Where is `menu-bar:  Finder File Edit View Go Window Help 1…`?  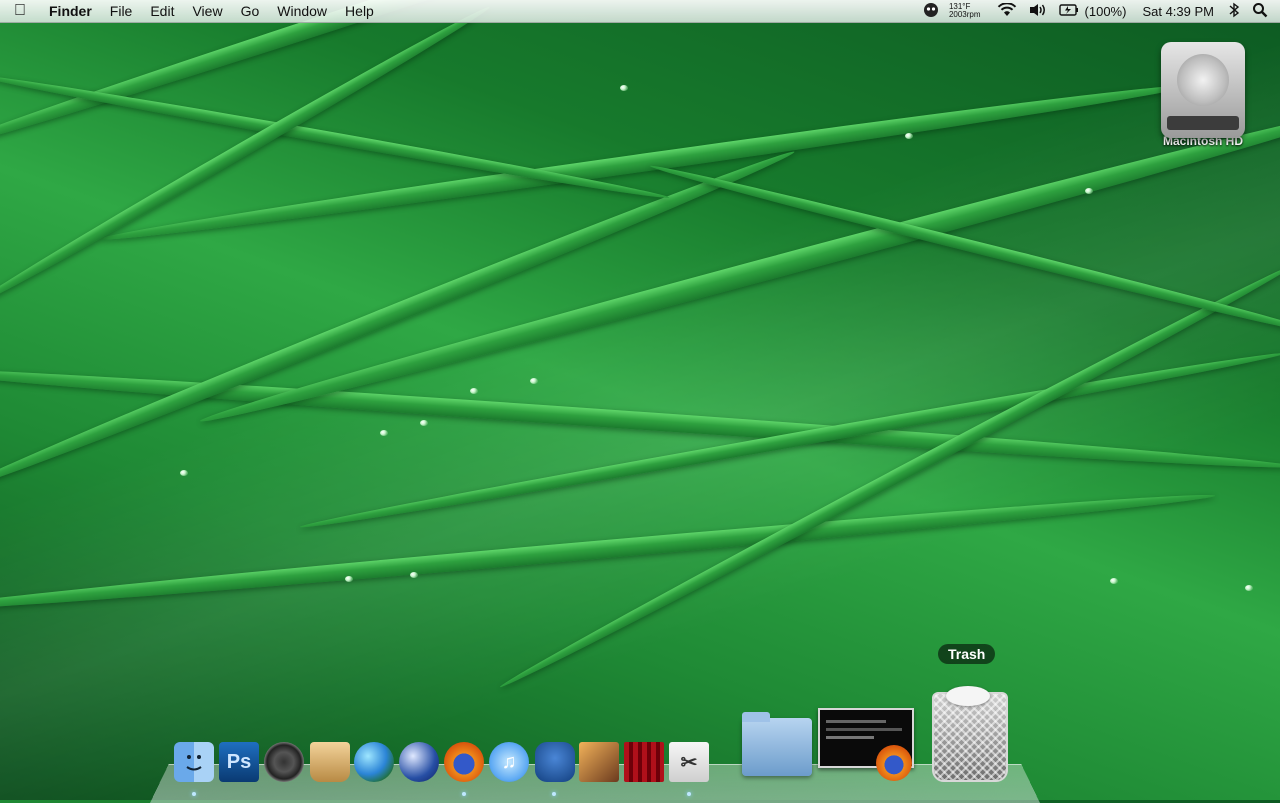 menu-bar:  Finder File Edit View Go Window Help 1… is located at coordinates (640, 11).